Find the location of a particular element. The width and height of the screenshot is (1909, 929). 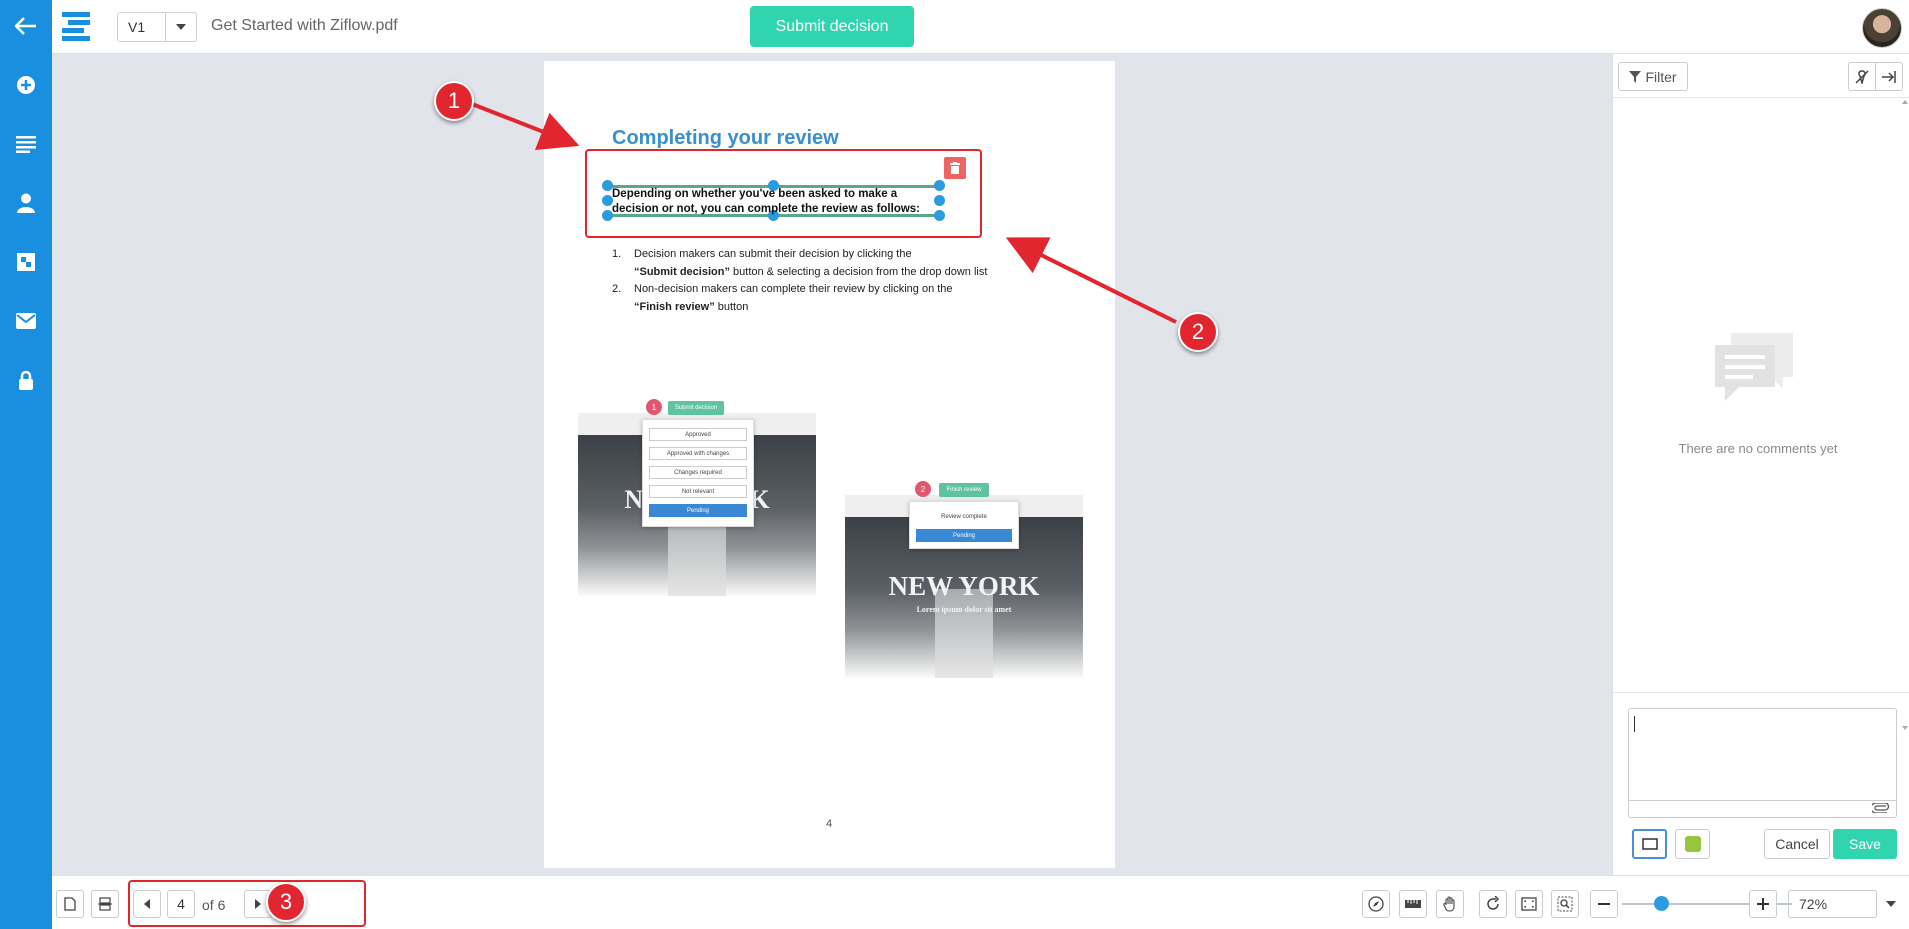

proof-icon is located at coordinates (26, 262).